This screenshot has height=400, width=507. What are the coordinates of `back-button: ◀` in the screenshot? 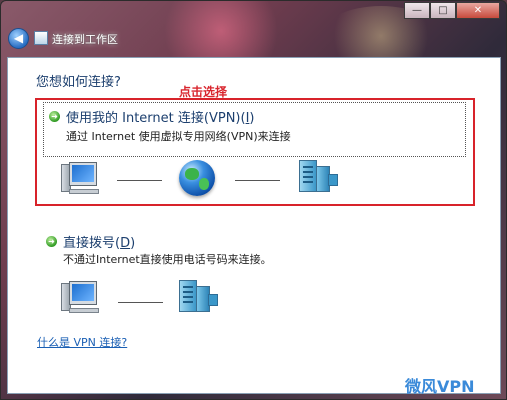 It's located at (18, 38).